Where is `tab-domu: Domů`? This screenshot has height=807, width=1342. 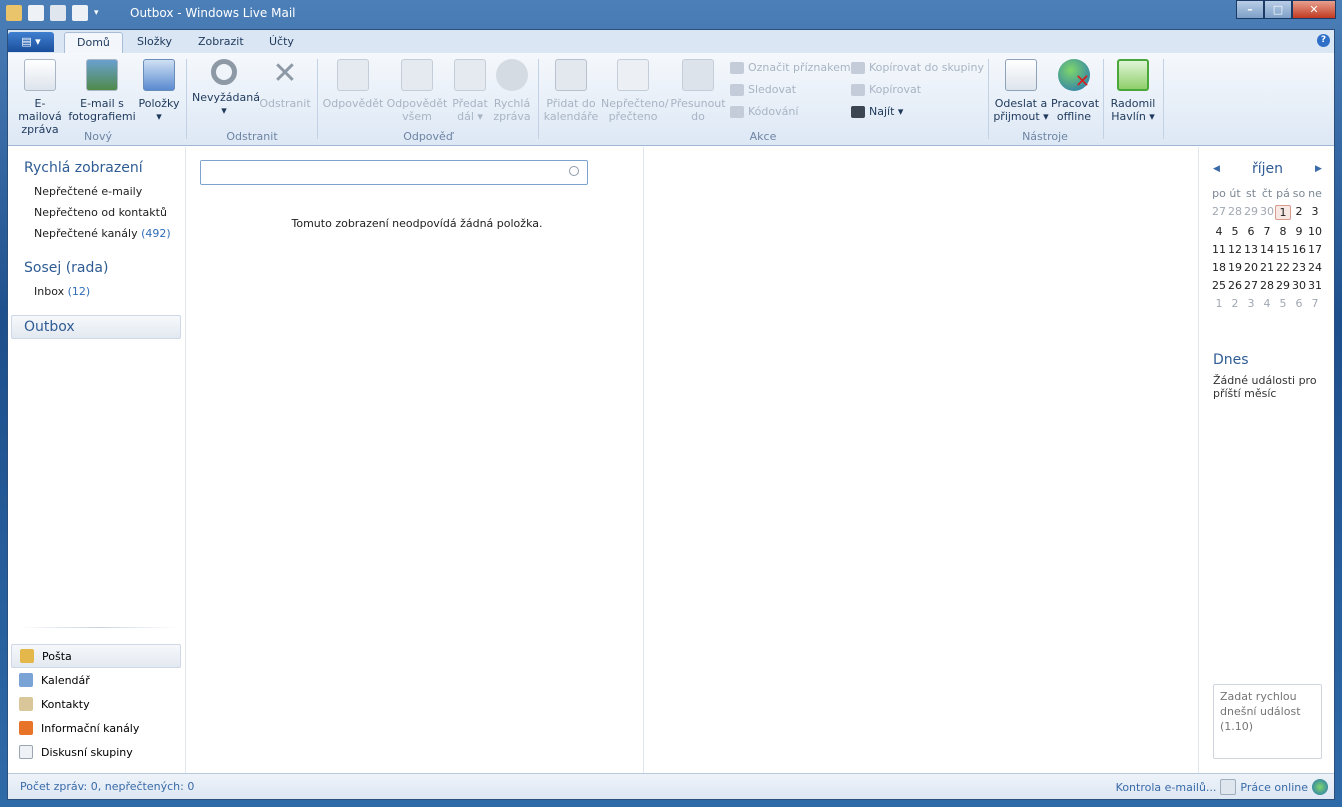 tab-domu: Domů is located at coordinates (93, 42).